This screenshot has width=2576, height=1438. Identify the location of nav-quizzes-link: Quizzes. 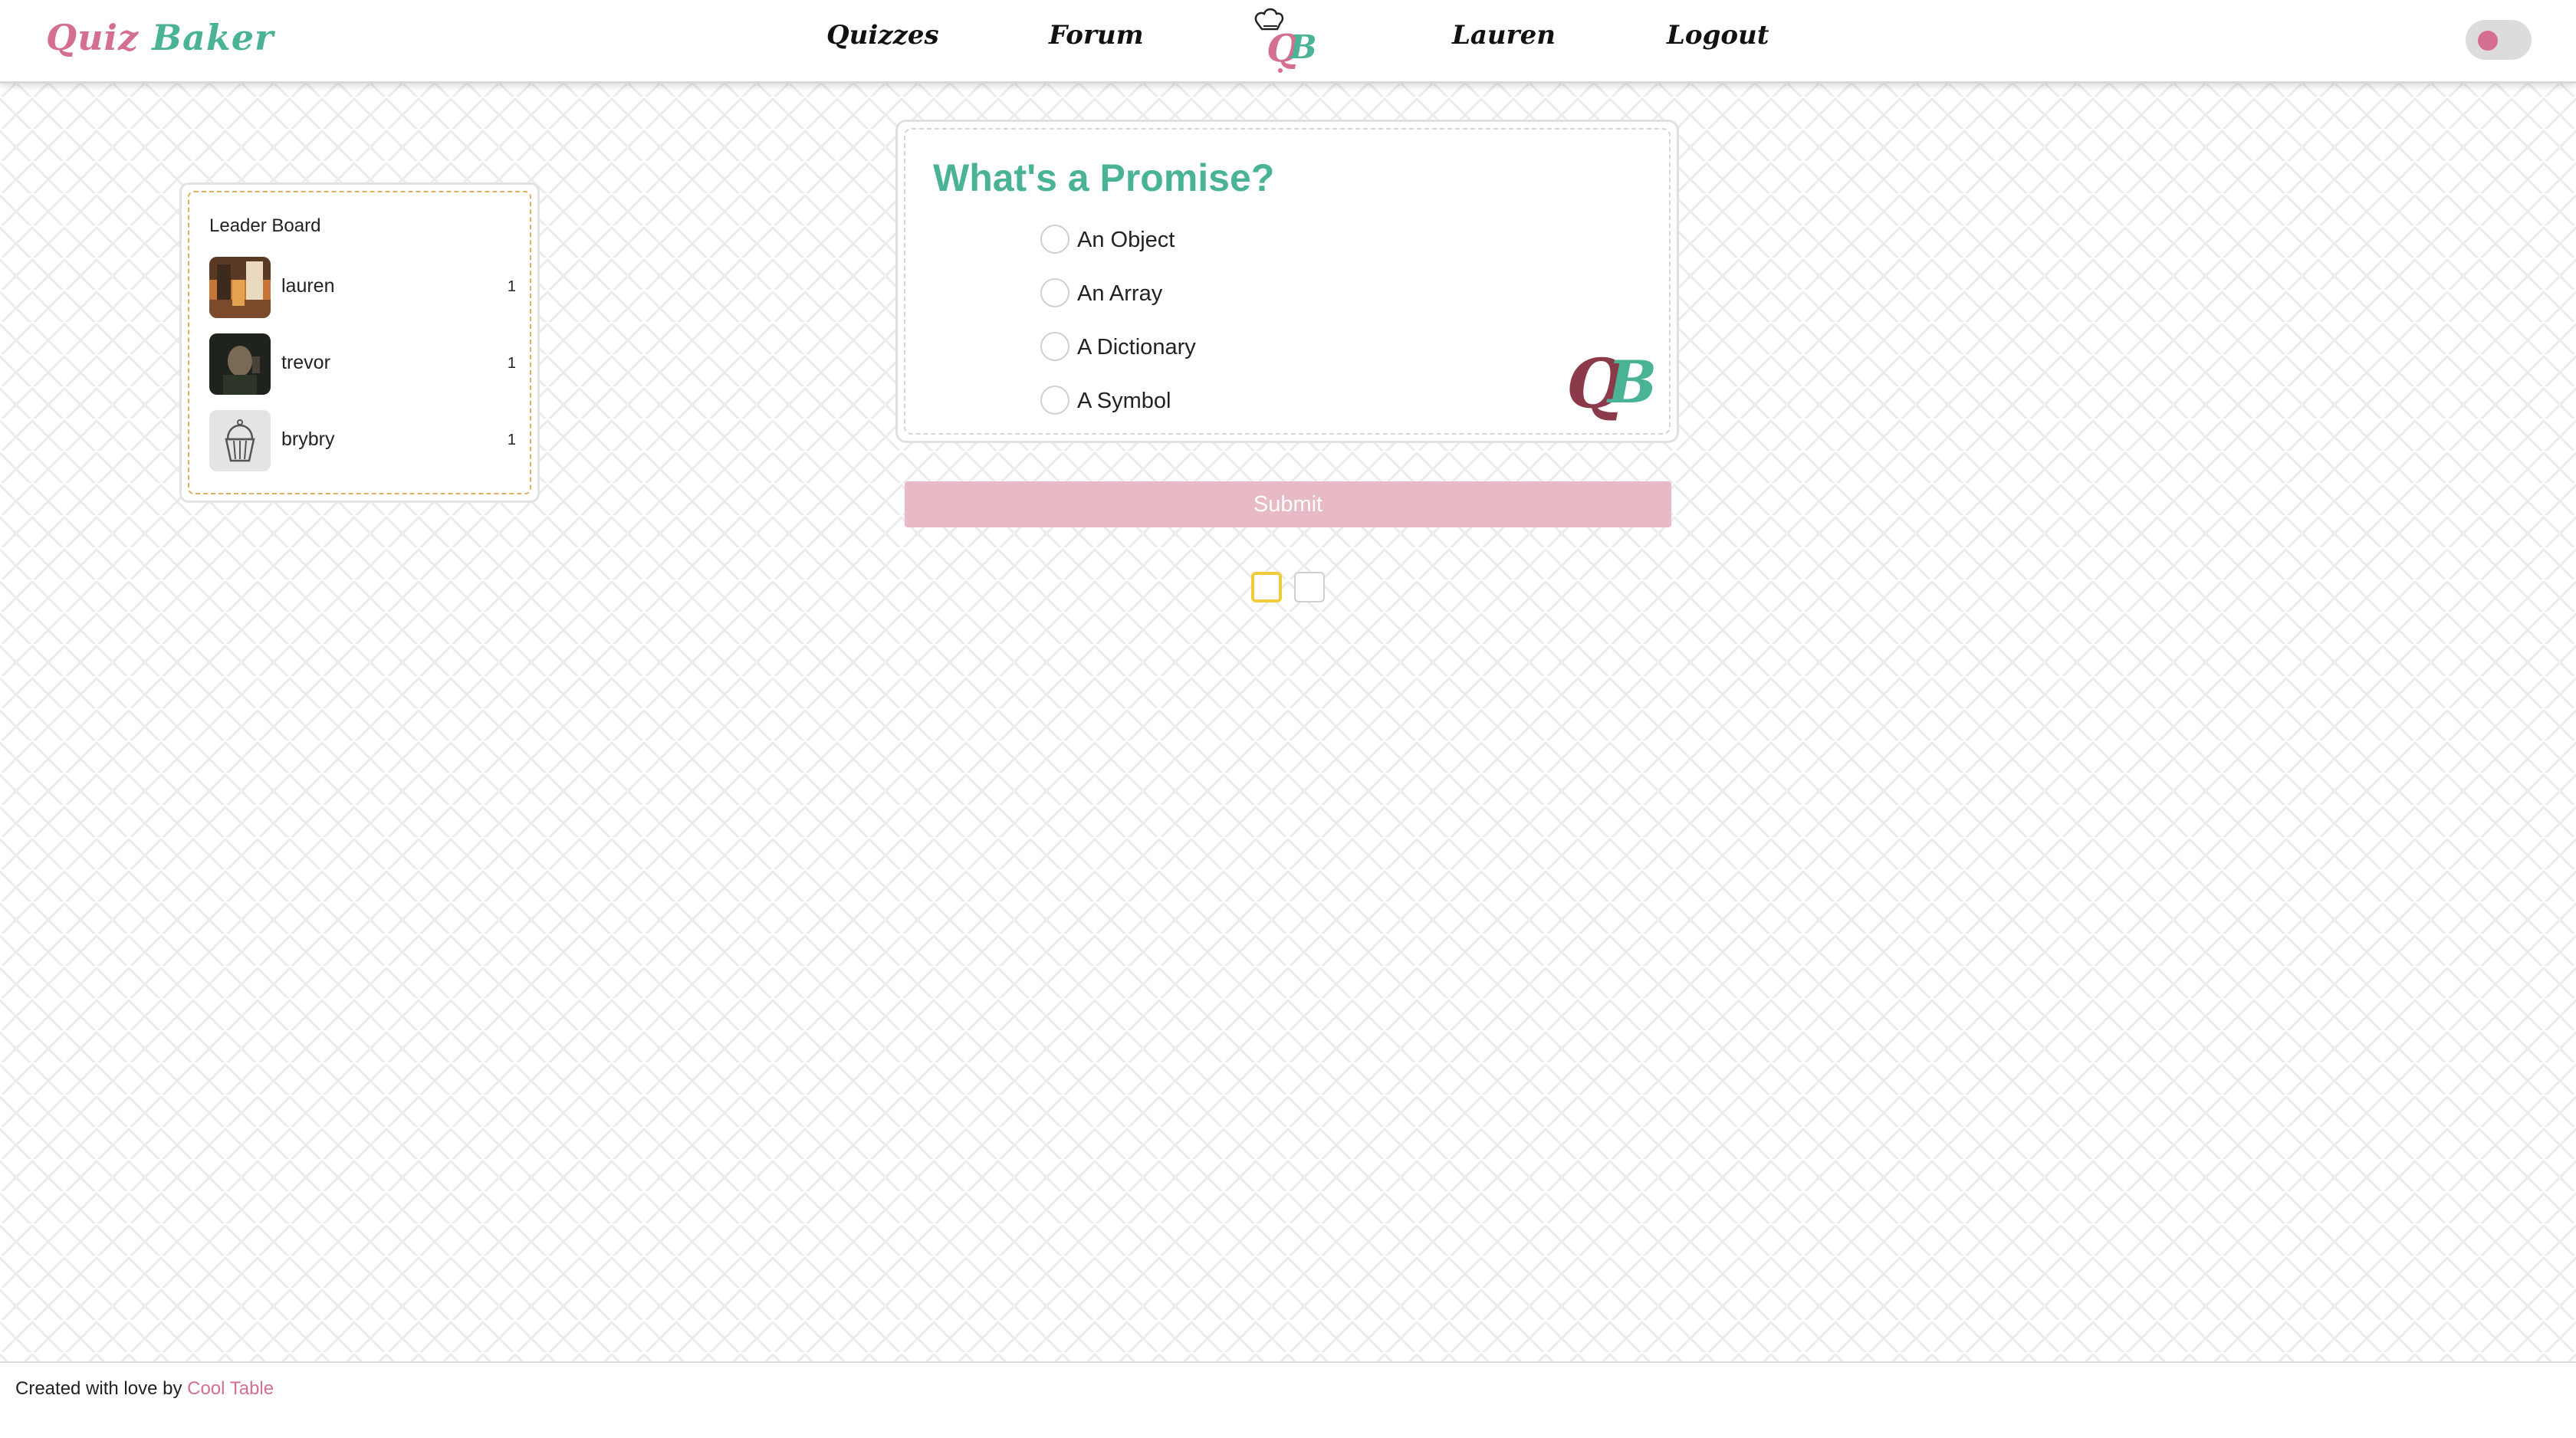
(883, 35).